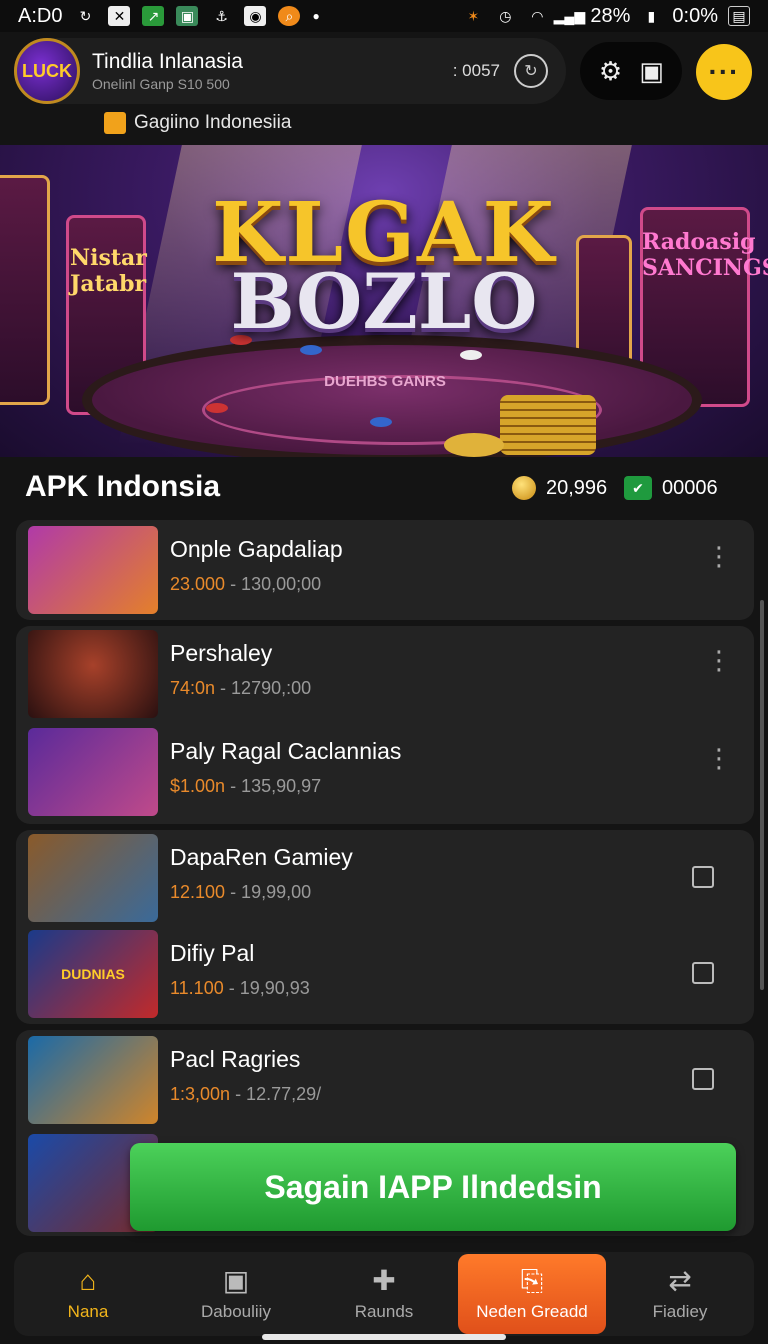 This screenshot has width=768, height=1344. Describe the element at coordinates (289, 16) in the screenshot. I see `search-app-icon: ⌕` at that location.